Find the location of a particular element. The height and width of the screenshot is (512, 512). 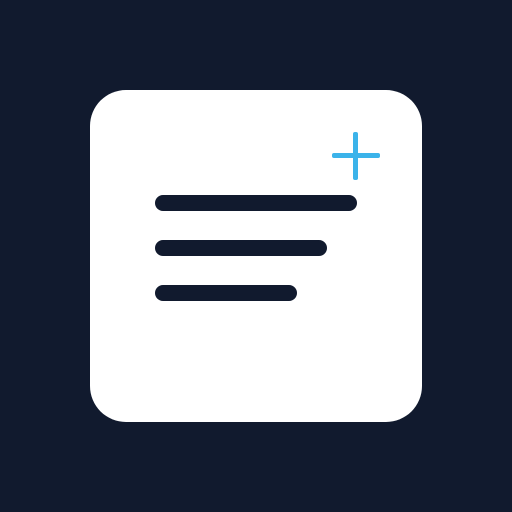

text-line-2-icon is located at coordinates (241, 248).